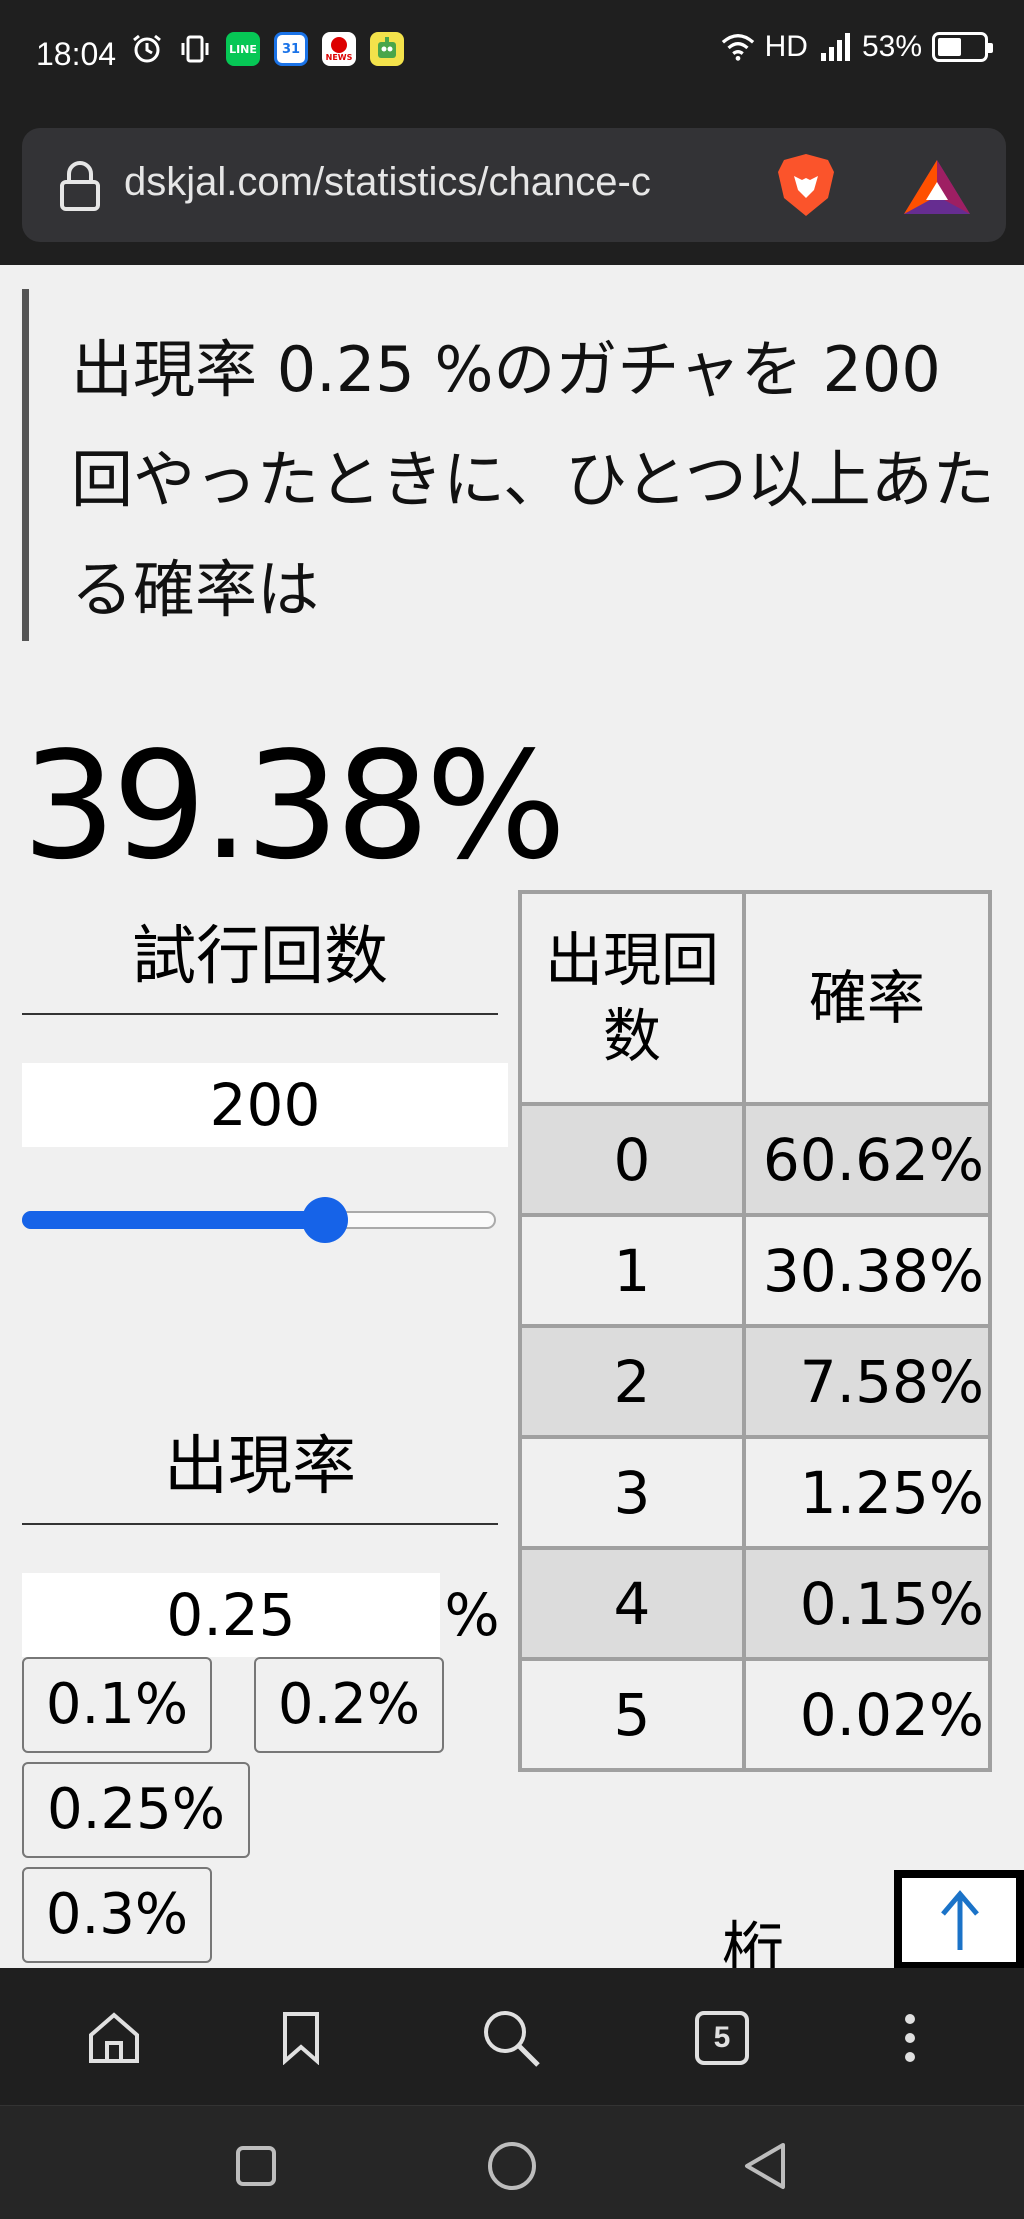 The width and height of the screenshot is (1024, 2219). I want to click on search-icon, so click(512, 2039).